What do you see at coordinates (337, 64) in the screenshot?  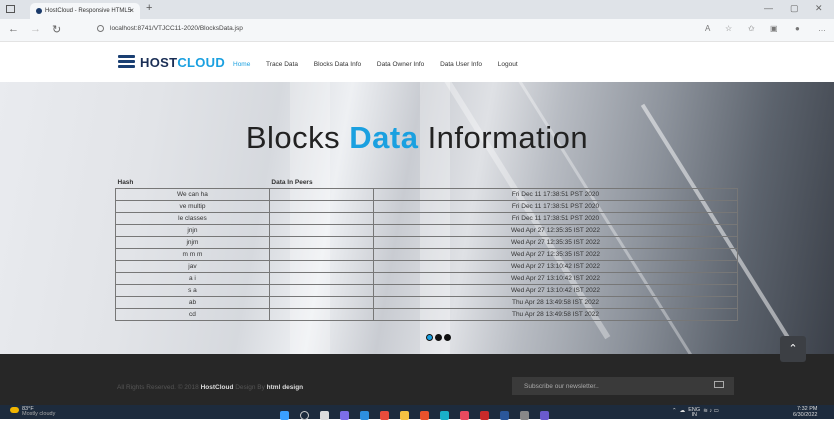 I see `nav-blocks-data-info: Blocks Data Info` at bounding box center [337, 64].